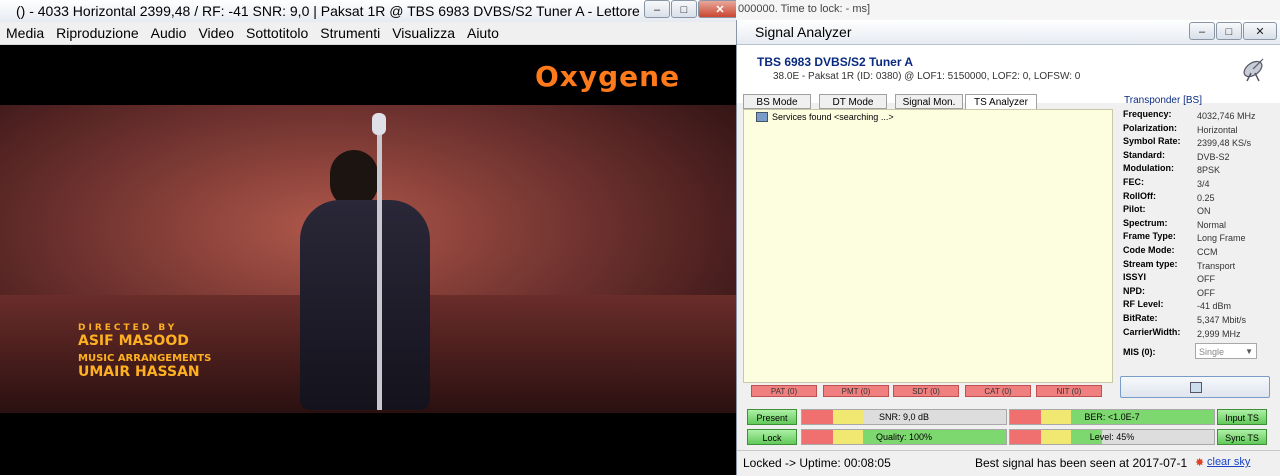  I want to click on transponder-row: RollOff: 0.25, so click(1198, 197).